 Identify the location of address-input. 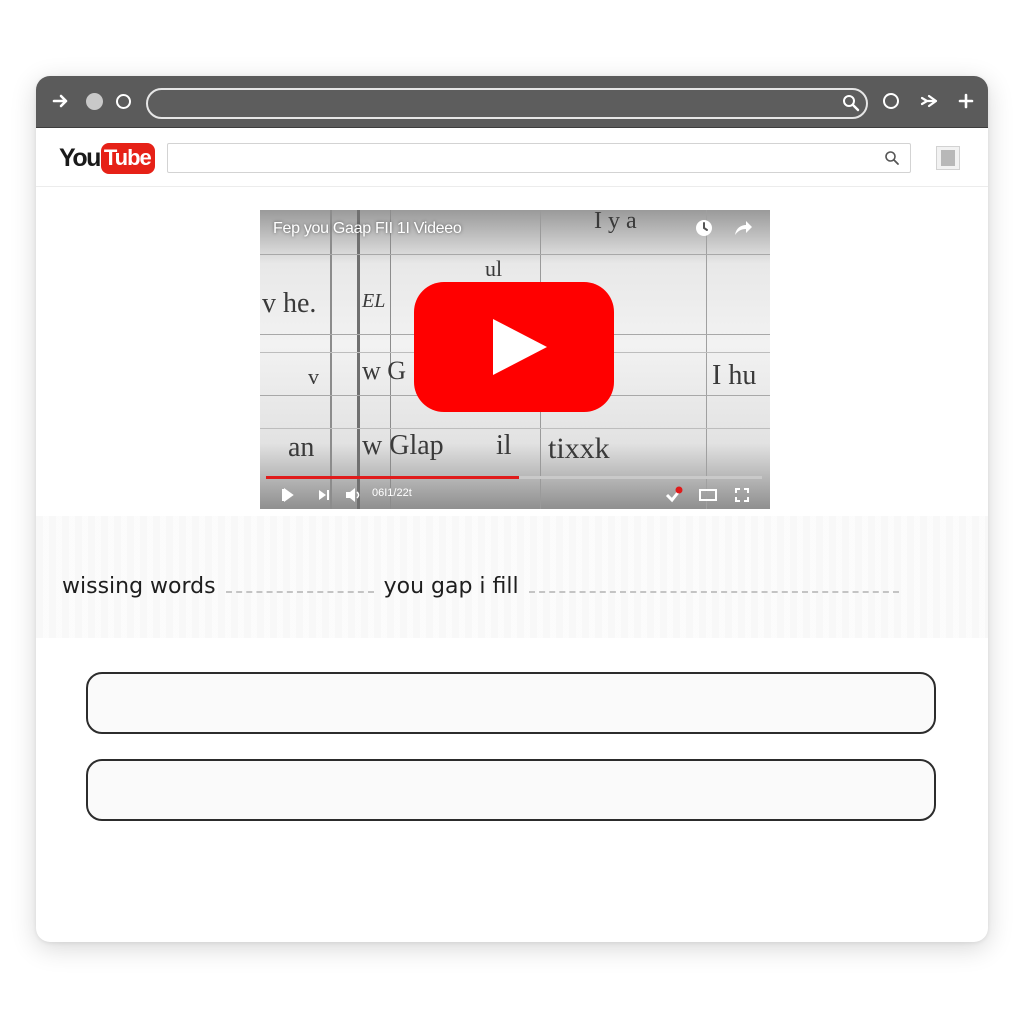
(494, 103).